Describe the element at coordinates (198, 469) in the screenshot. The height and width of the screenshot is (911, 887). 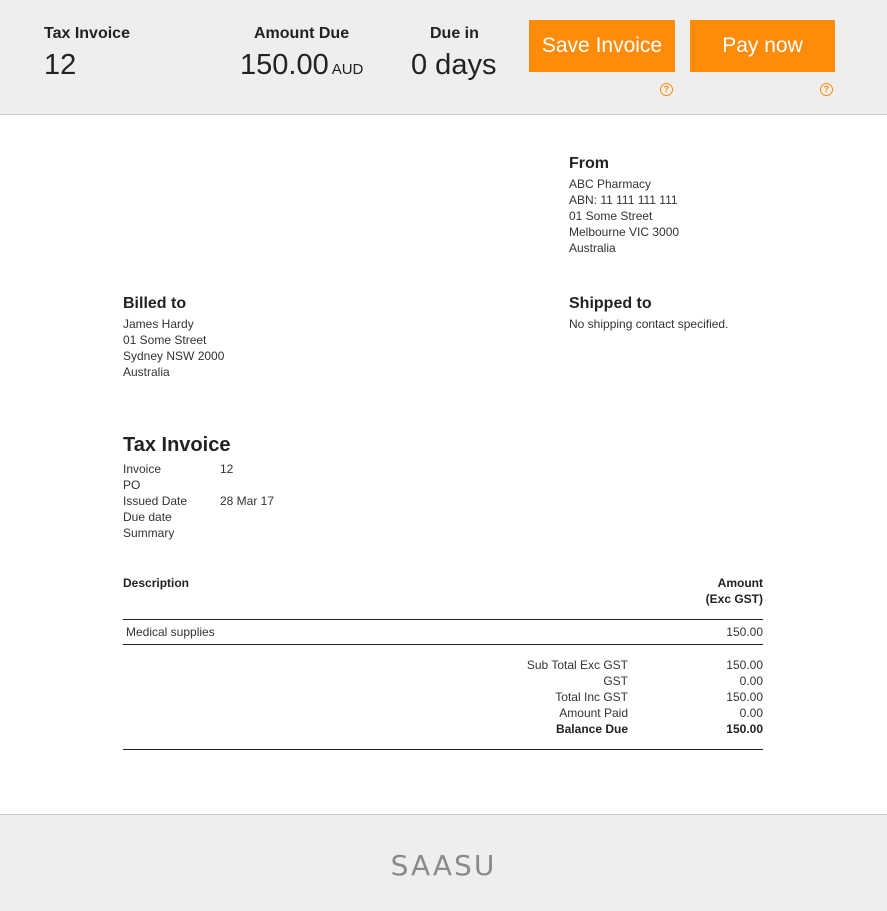
I see `meta-row-invoice: Invoice 12` at that location.